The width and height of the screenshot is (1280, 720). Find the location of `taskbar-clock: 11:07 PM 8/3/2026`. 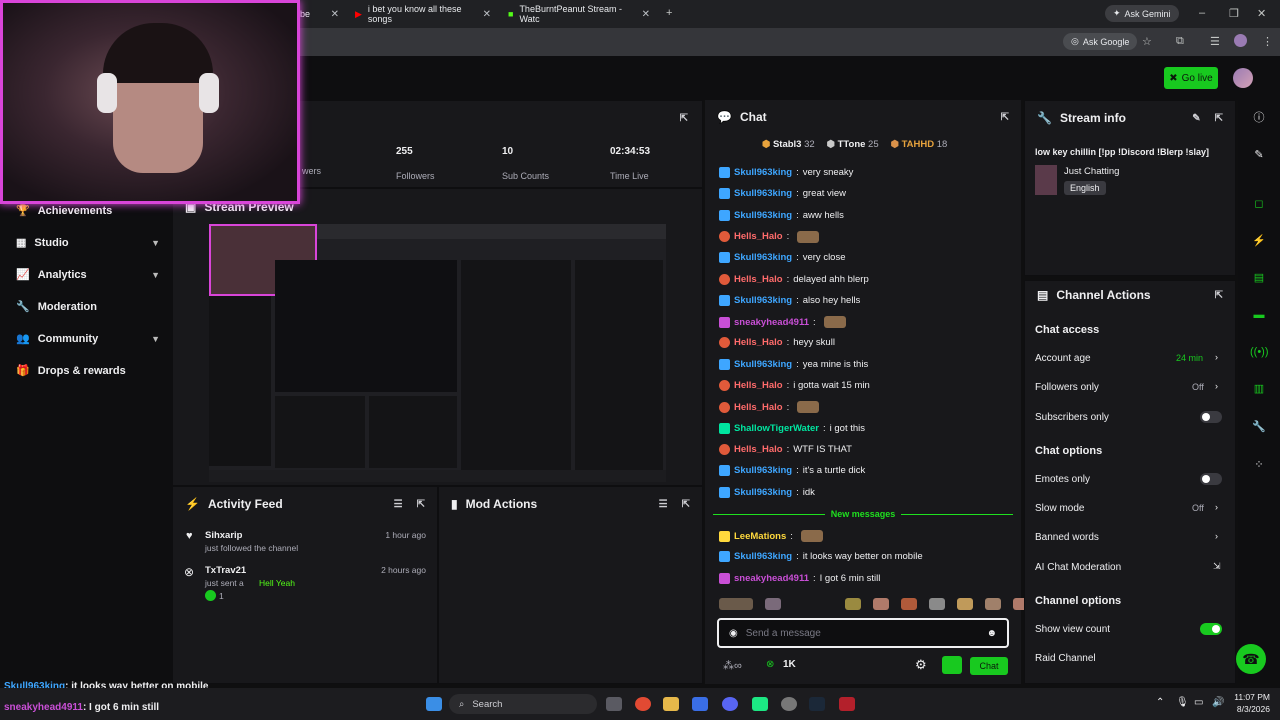

taskbar-clock: 11:07 PM 8/3/2026 is located at coordinates (1250, 703).